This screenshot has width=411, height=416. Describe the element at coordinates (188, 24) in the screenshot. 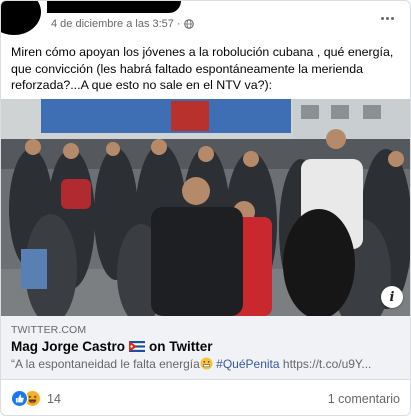

I see `globe-icon` at that location.